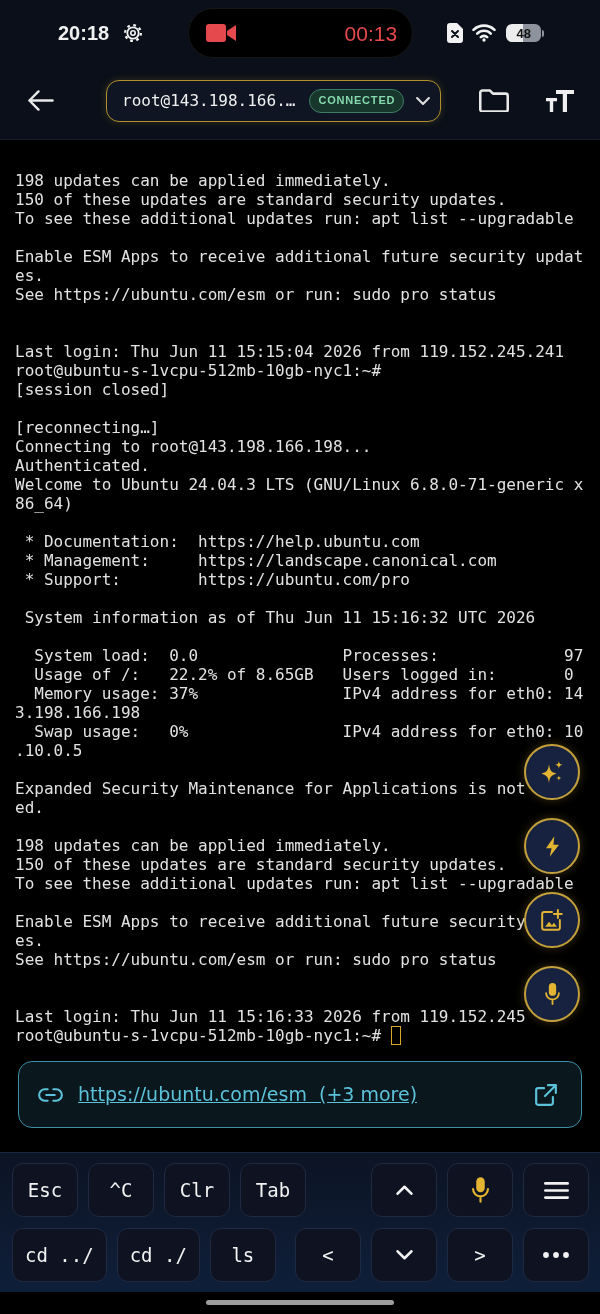  I want to click on back-arrow-icon, so click(41, 100).